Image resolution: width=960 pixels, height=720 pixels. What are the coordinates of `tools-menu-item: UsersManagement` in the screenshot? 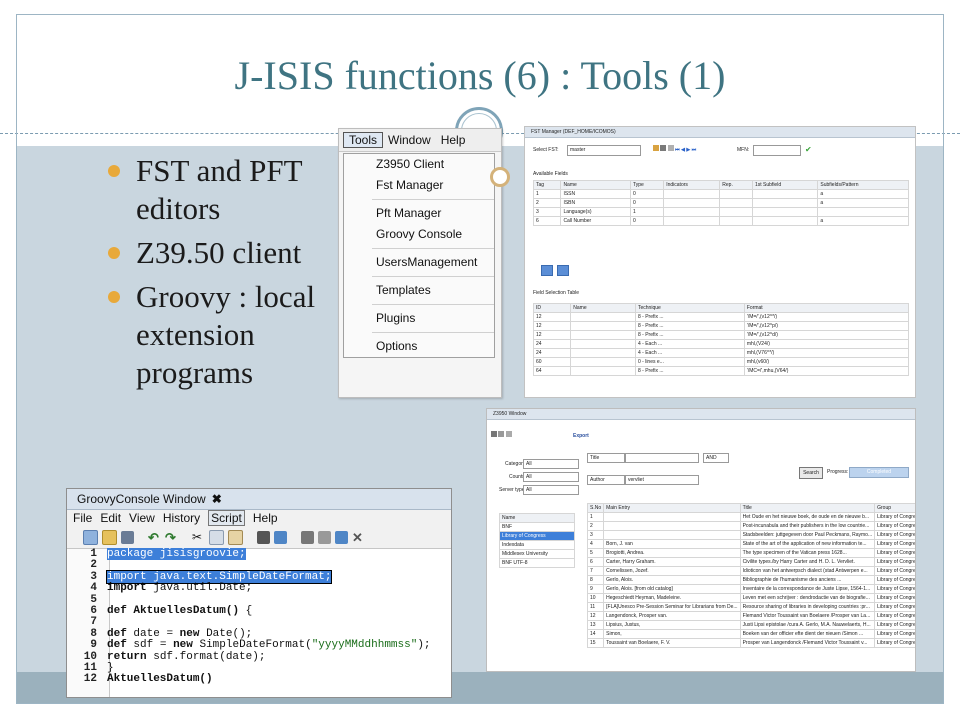 It's located at (419, 262).